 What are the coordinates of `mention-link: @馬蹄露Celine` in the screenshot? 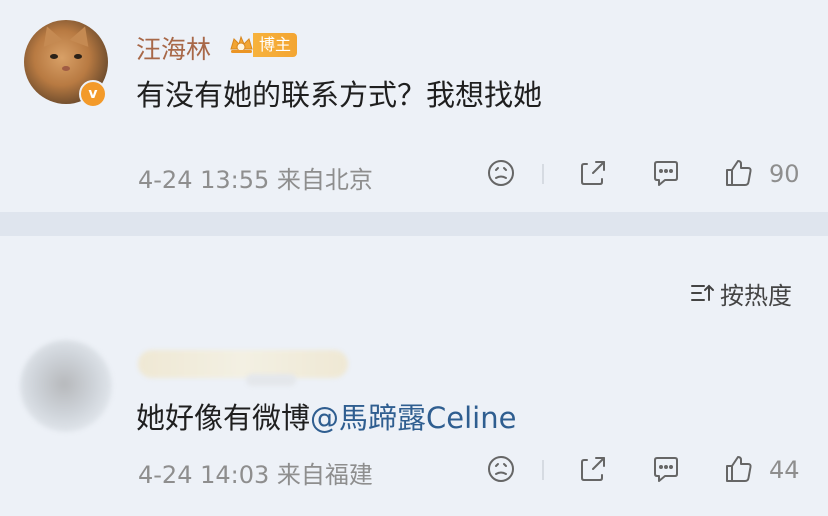 It's located at (413, 418).